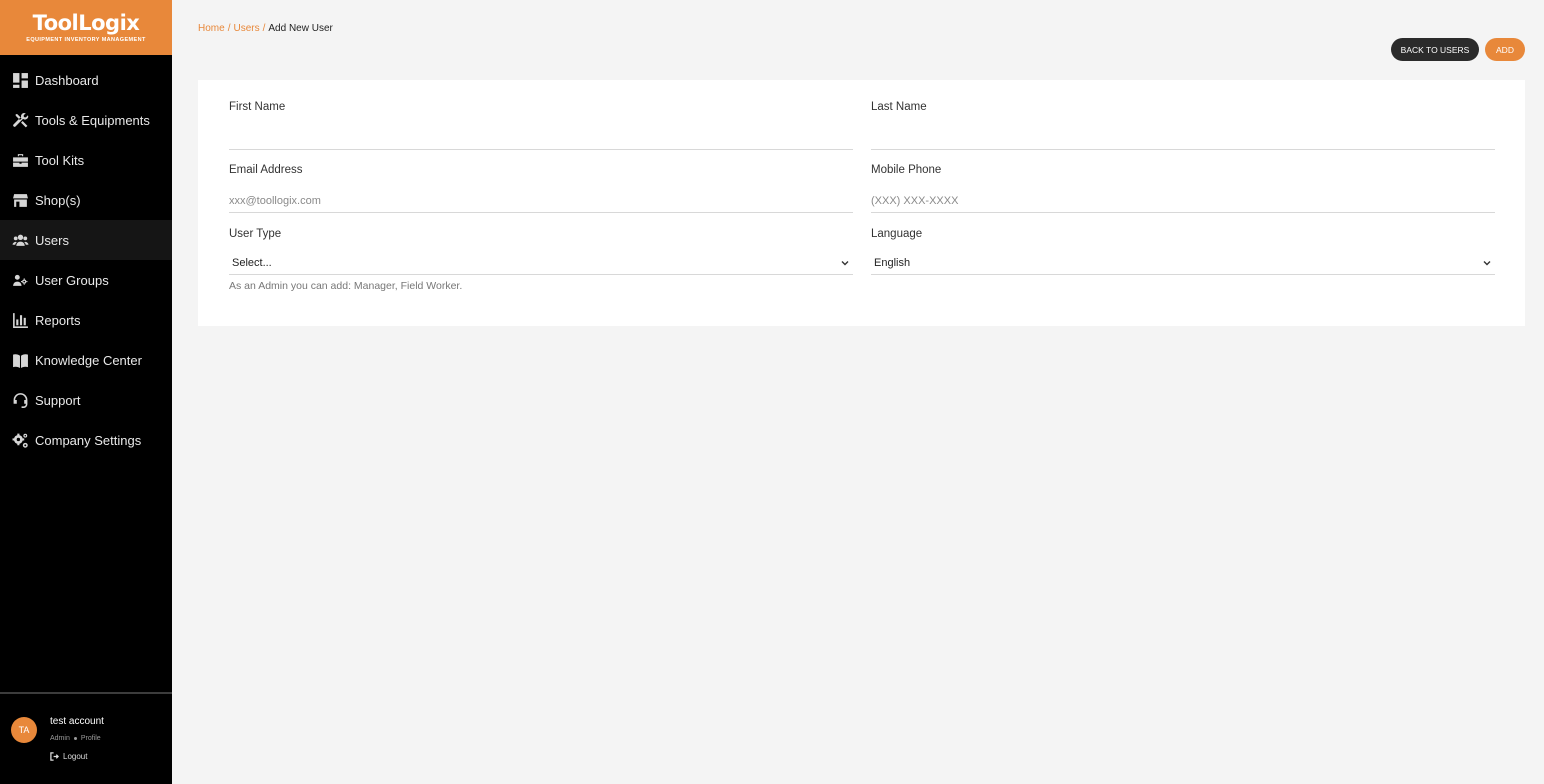  Describe the element at coordinates (906, 170) in the screenshot. I see `mobile-phone-label: Mobile Phone` at that location.